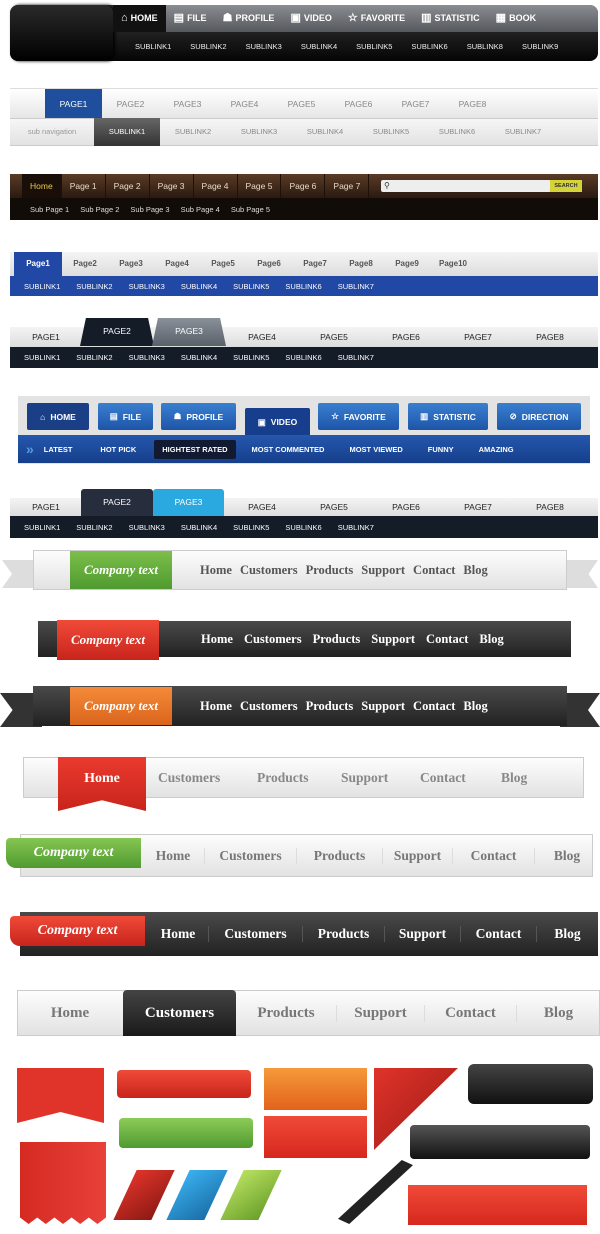 This screenshot has width=600, height=1234. What do you see at coordinates (223, 264) in the screenshot?
I see `tab-page: Page5` at bounding box center [223, 264].